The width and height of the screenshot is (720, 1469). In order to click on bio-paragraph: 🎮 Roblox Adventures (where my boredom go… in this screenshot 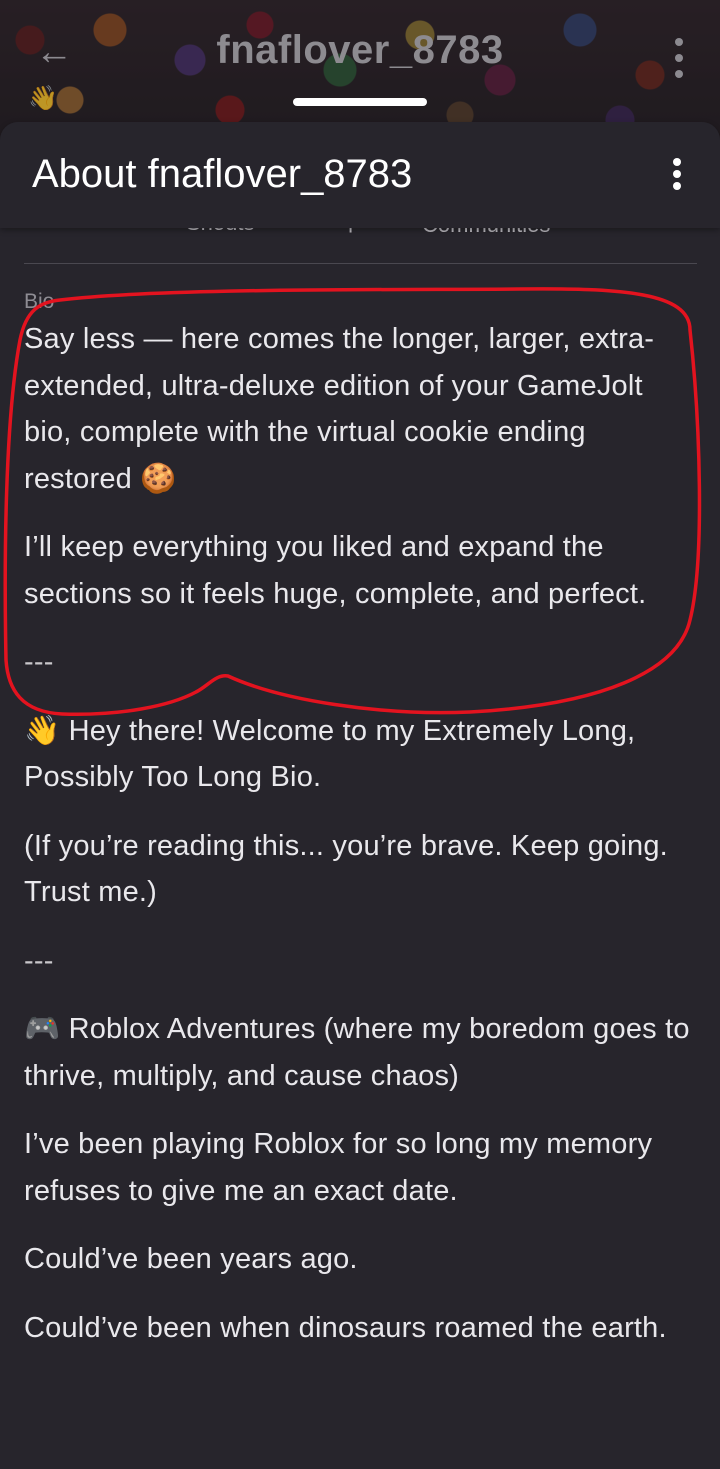, I will do `click(357, 1052)`.